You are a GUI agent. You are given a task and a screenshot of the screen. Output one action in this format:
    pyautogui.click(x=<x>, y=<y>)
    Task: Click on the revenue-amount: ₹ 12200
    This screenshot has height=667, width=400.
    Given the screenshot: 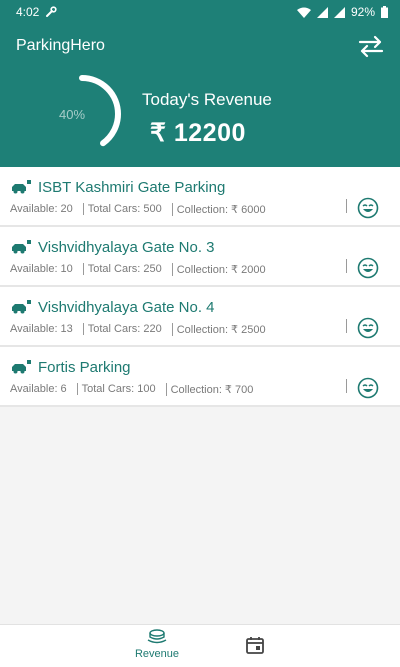 What is the action you would take?
    pyautogui.click(x=198, y=133)
    